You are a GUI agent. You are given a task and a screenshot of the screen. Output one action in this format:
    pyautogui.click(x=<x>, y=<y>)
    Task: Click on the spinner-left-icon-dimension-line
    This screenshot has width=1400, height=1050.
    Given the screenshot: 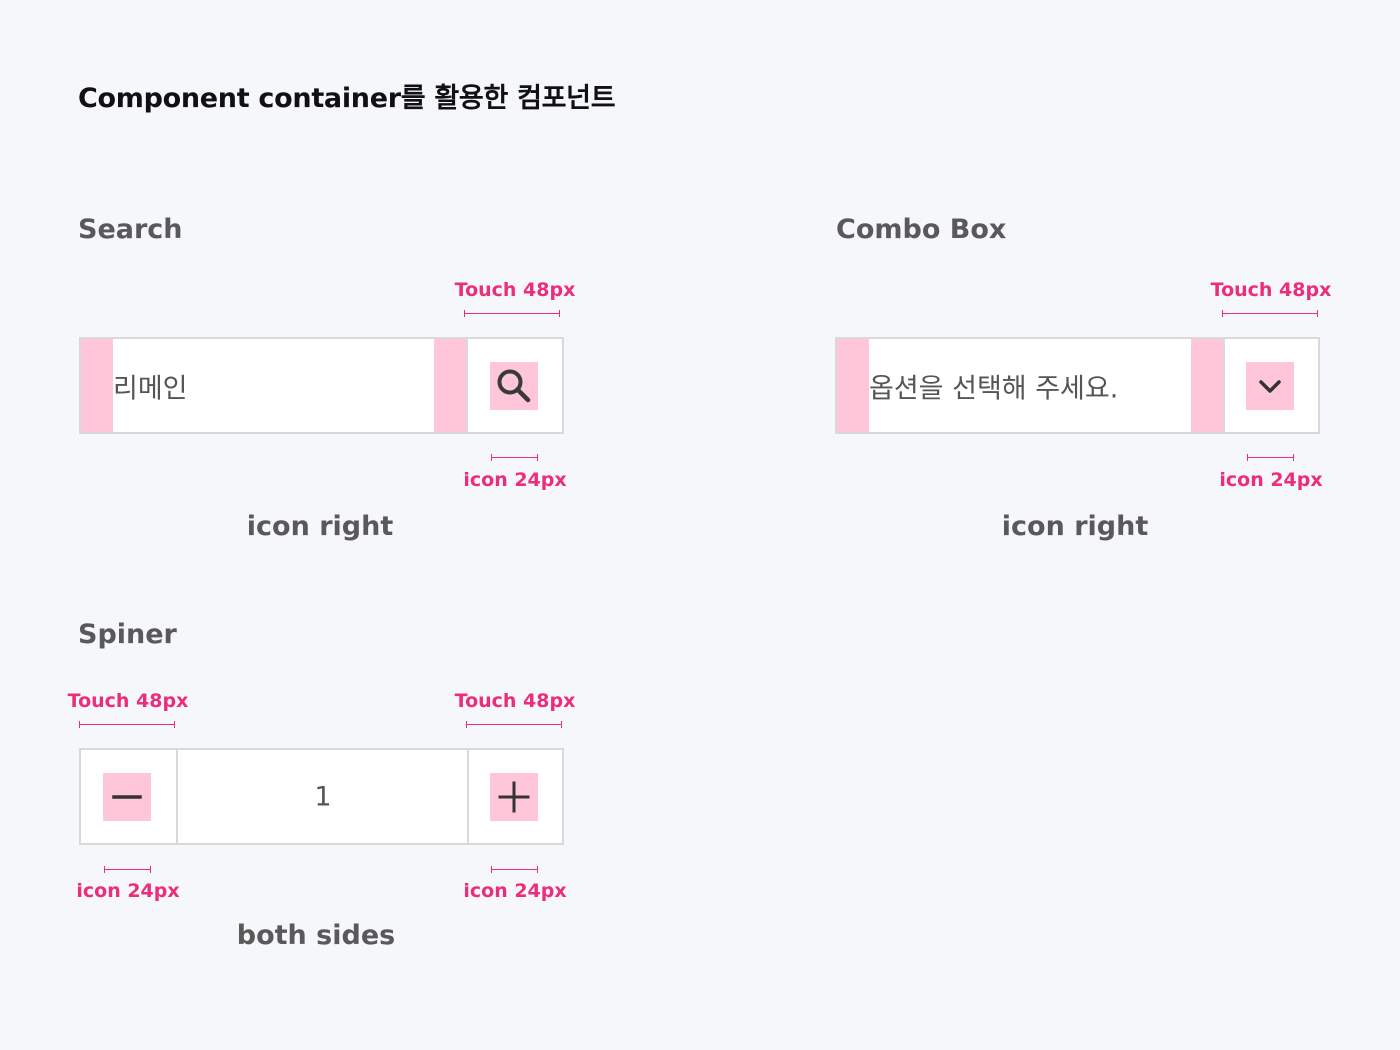 What is the action you would take?
    pyautogui.click(x=127, y=869)
    